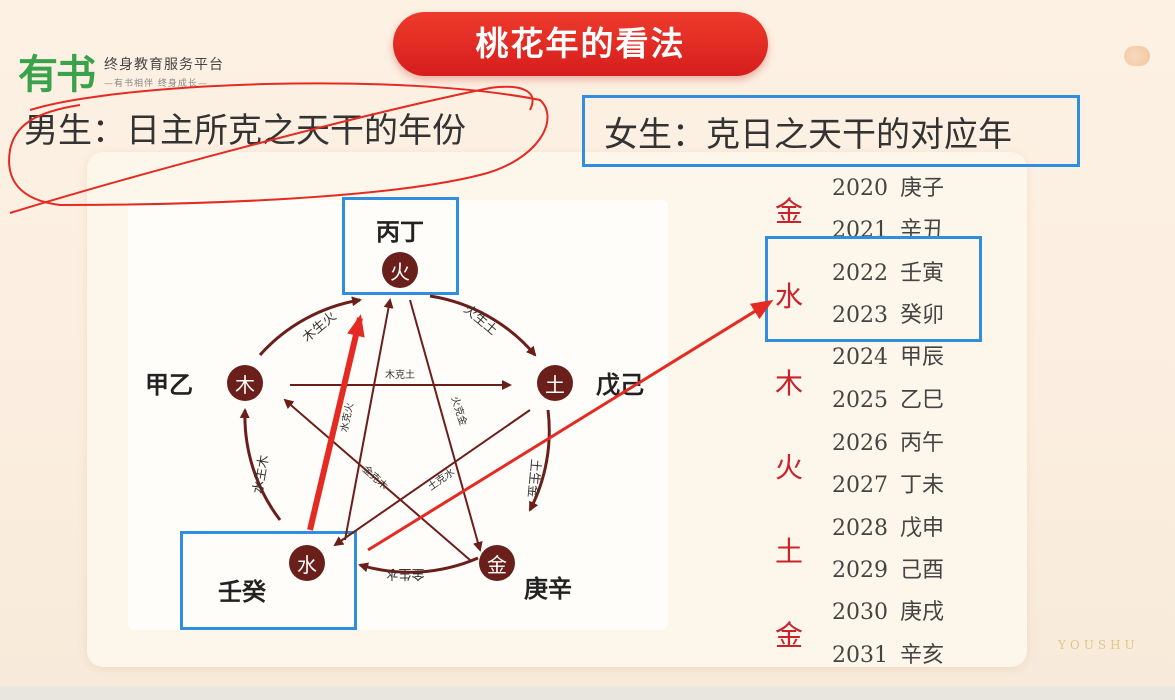 The image size is (1175, 700). I want to click on line-earth-water, so click(432, 478).